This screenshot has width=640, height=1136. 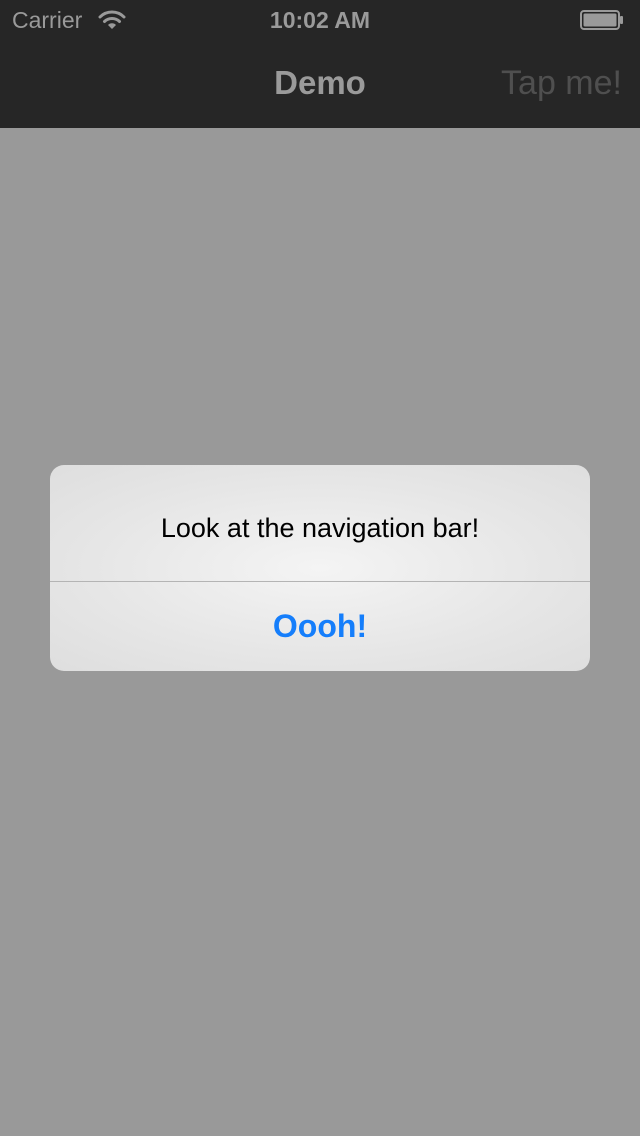 I want to click on status-time: 10:02 AM, so click(x=320, y=20).